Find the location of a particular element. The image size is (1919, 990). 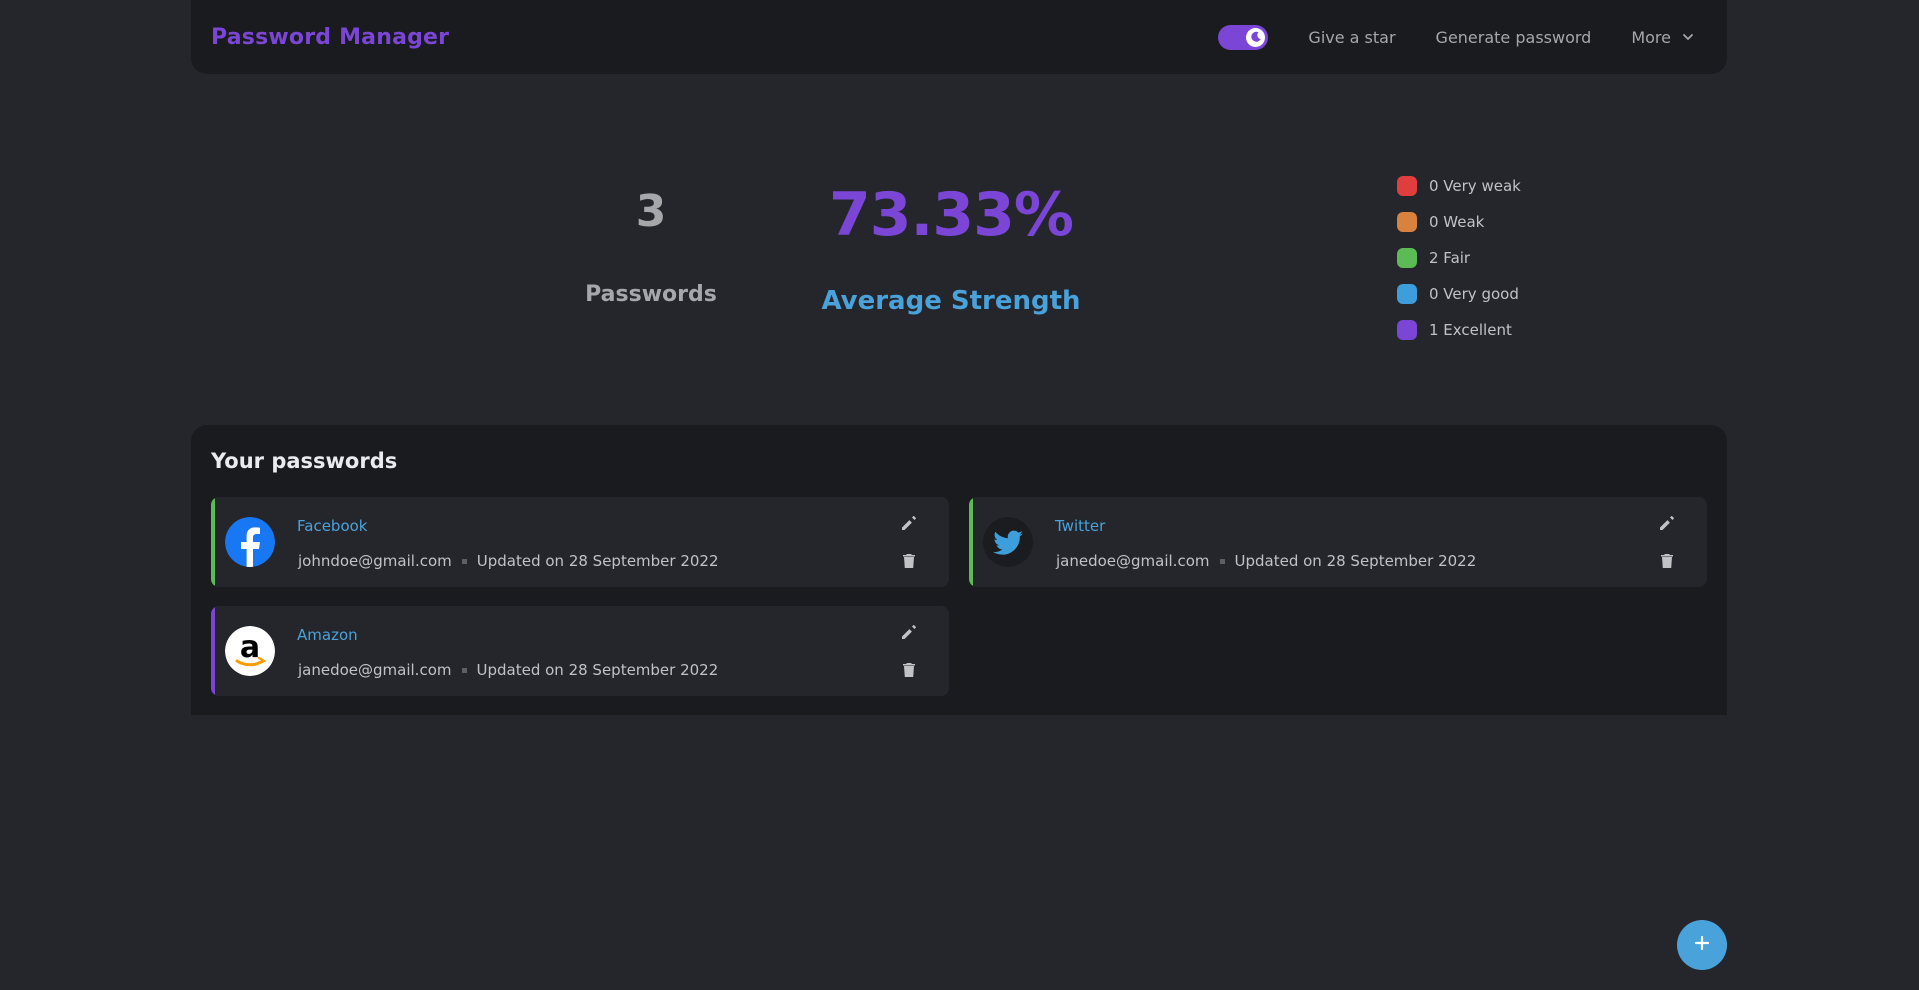

site-name: Twitter is located at coordinates (1080, 526).